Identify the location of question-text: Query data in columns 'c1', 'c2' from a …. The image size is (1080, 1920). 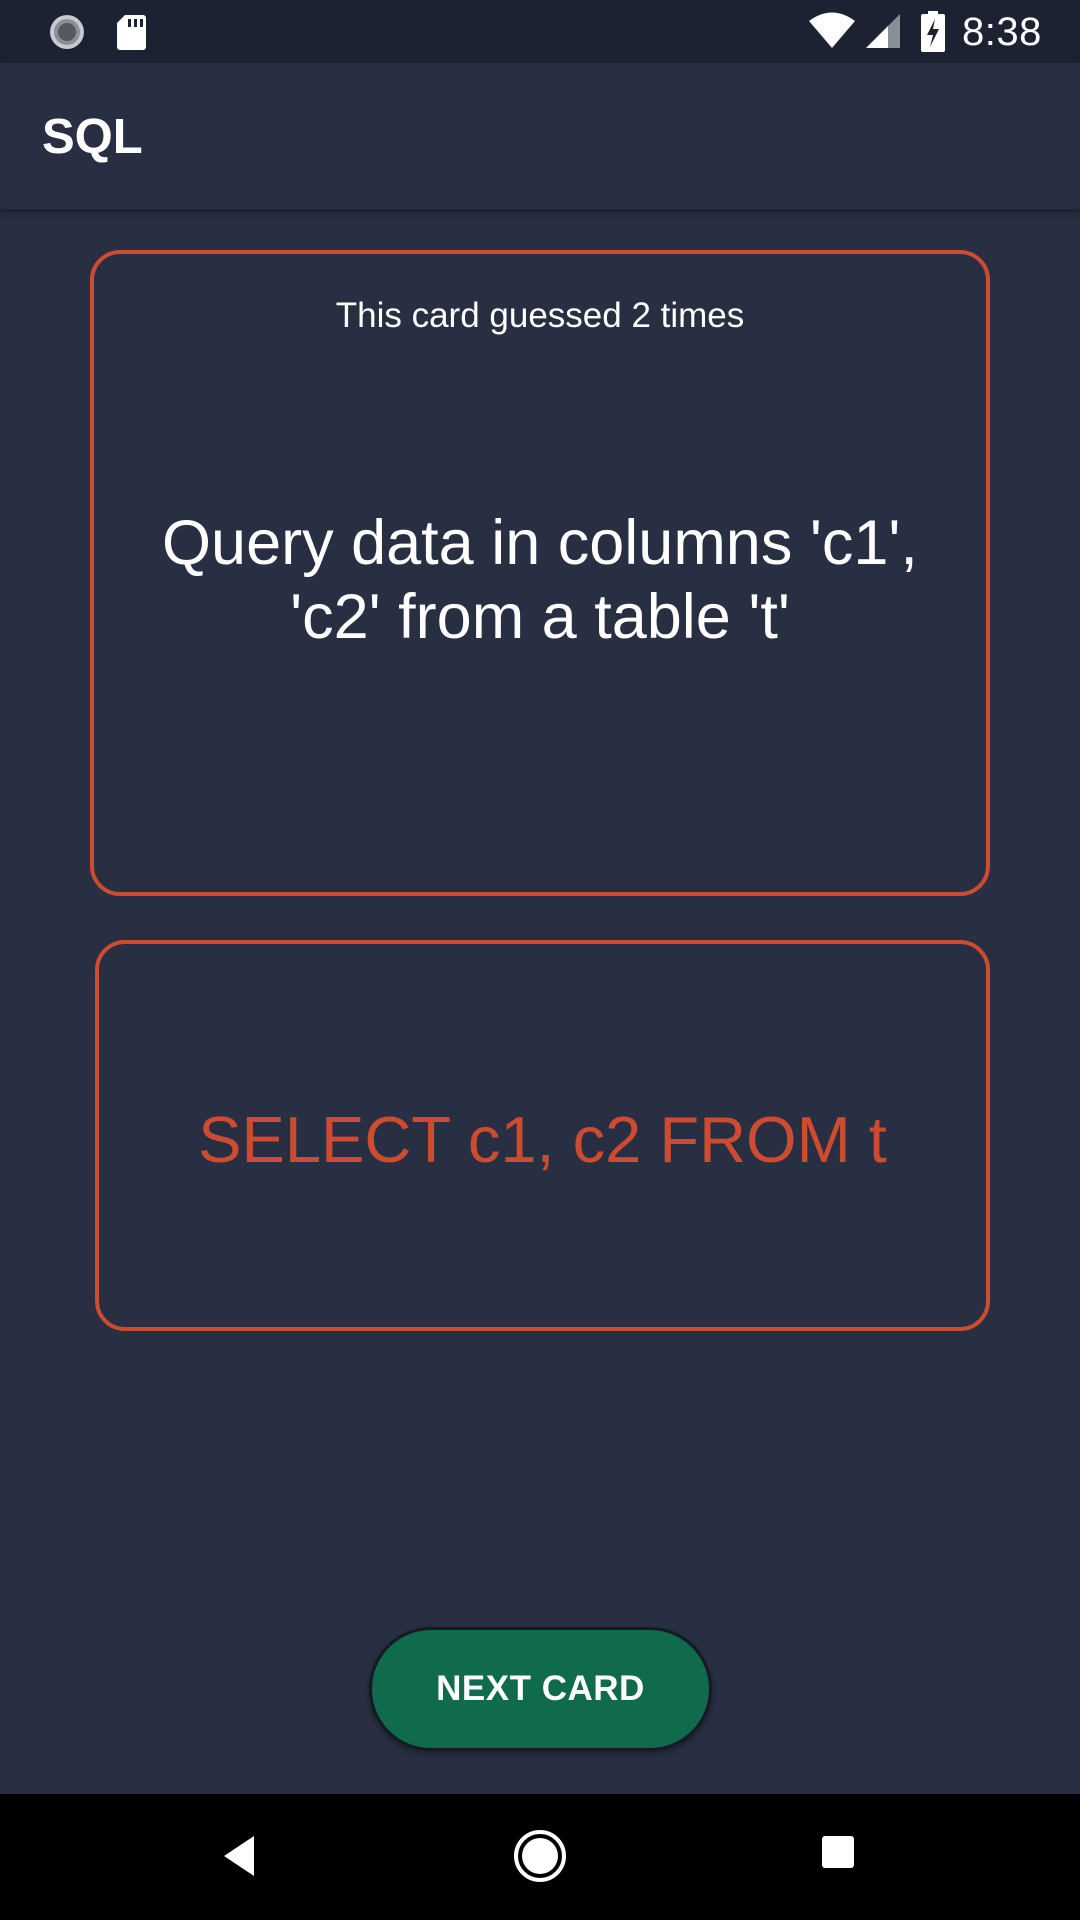
(540, 580).